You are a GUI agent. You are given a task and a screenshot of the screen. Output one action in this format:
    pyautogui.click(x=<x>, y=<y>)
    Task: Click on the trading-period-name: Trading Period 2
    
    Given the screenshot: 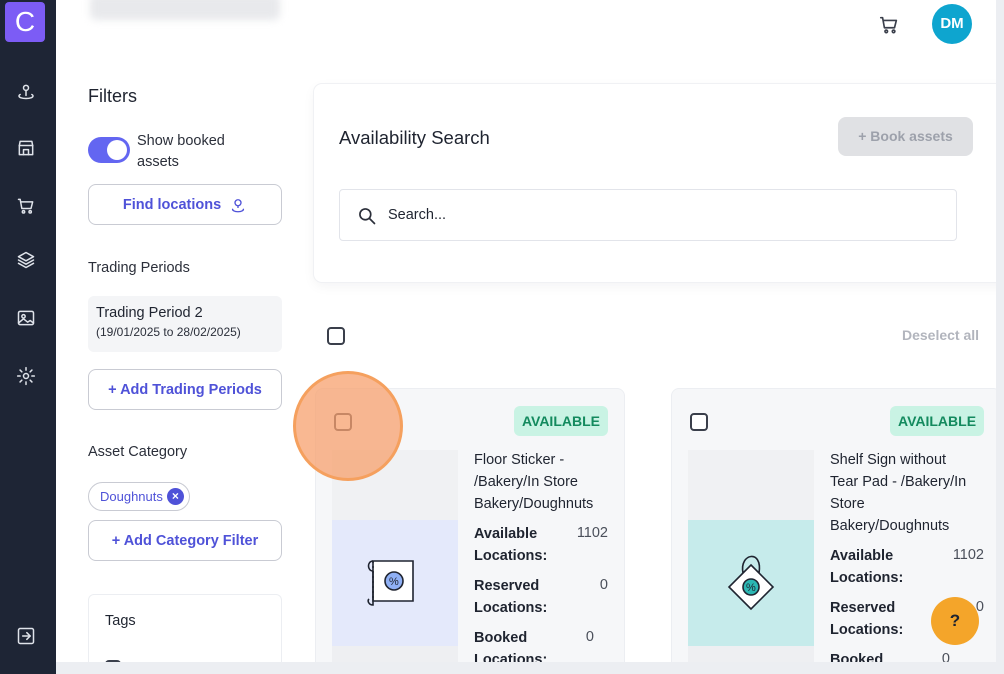 What is the action you would take?
    pyautogui.click(x=149, y=313)
    